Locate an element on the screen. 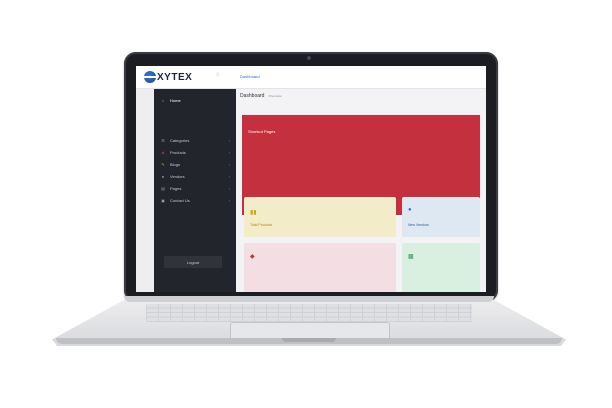 This screenshot has width=612, height=408. stat-card: ◆ is located at coordinates (320, 267).